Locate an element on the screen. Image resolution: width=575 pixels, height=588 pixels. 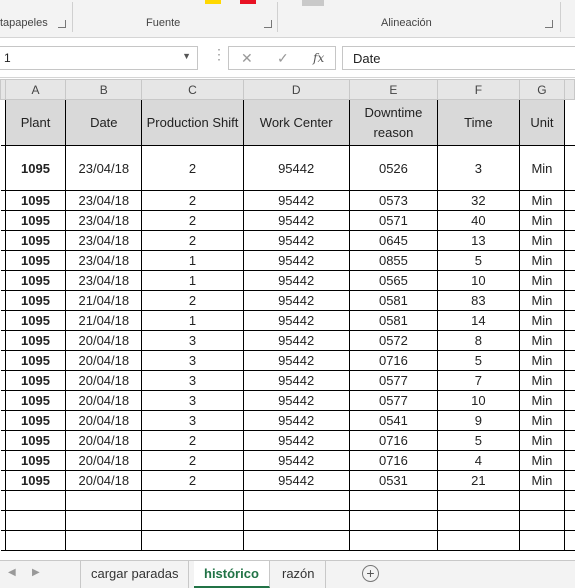
cell-downtime-reason: 0855 is located at coordinates (393, 260).